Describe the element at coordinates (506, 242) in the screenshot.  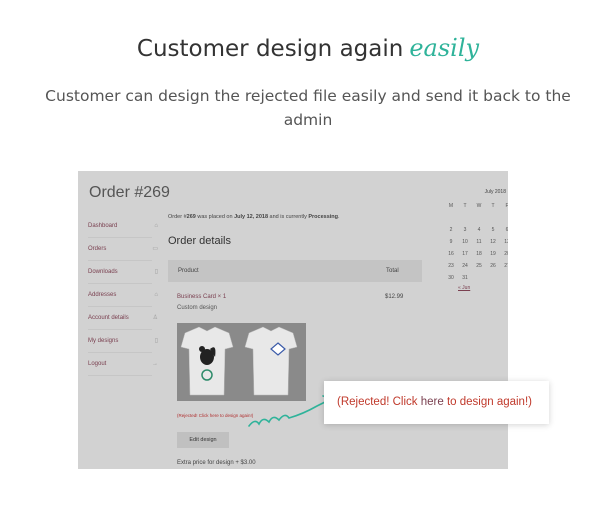
I see `calendar-cell: 13` at that location.